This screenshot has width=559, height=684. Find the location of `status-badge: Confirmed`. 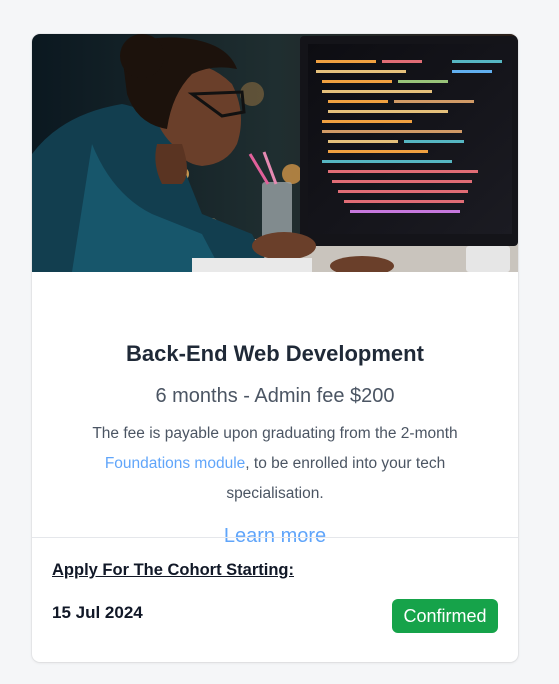

status-badge: Confirmed is located at coordinates (445, 616).